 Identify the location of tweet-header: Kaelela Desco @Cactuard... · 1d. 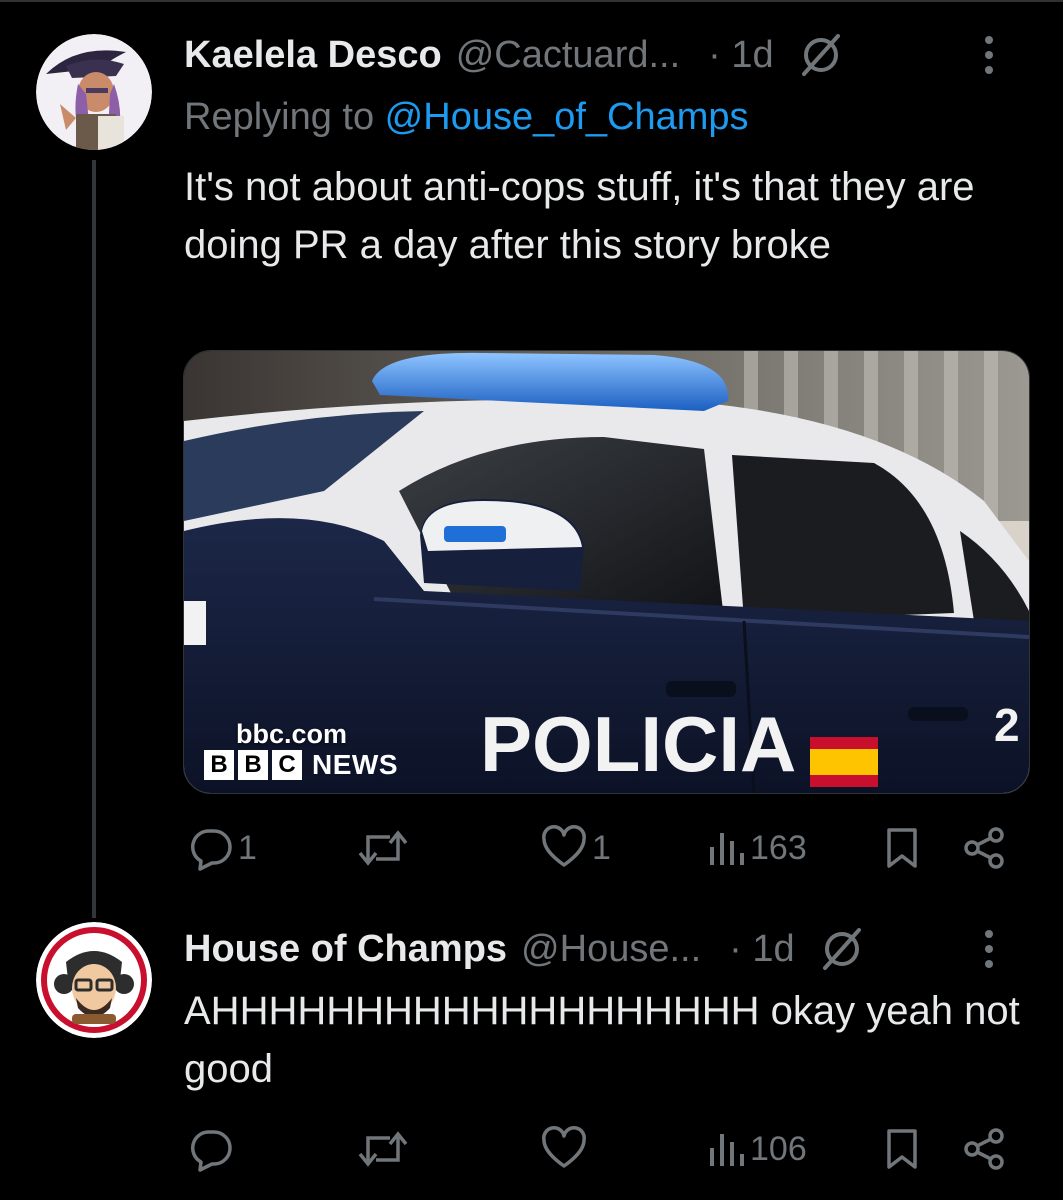
(608, 55).